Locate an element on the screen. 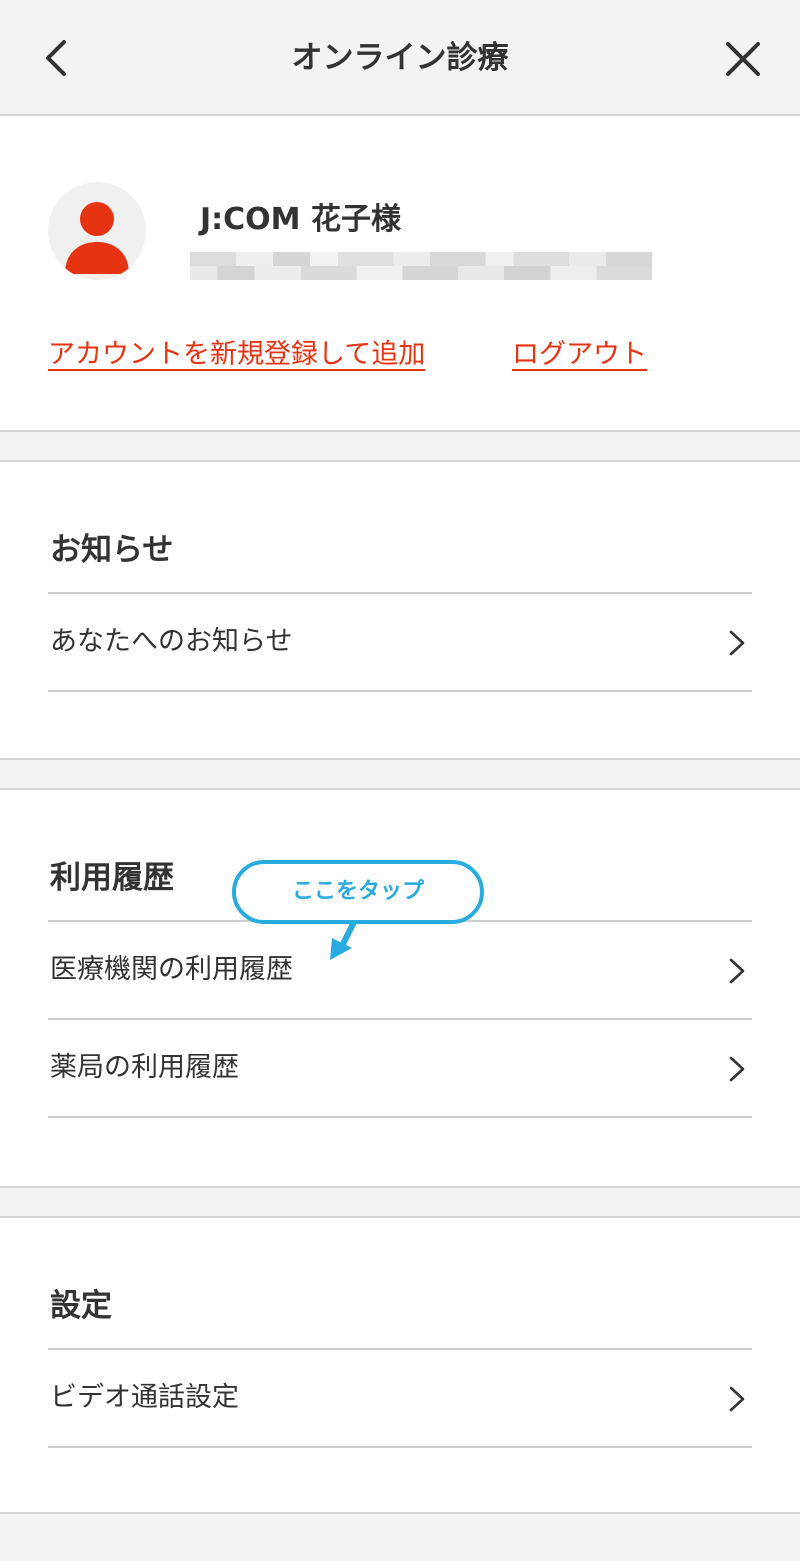 The height and width of the screenshot is (1561, 800). register-account-link: アカウントを新規登録して追加 is located at coordinates (236, 351).